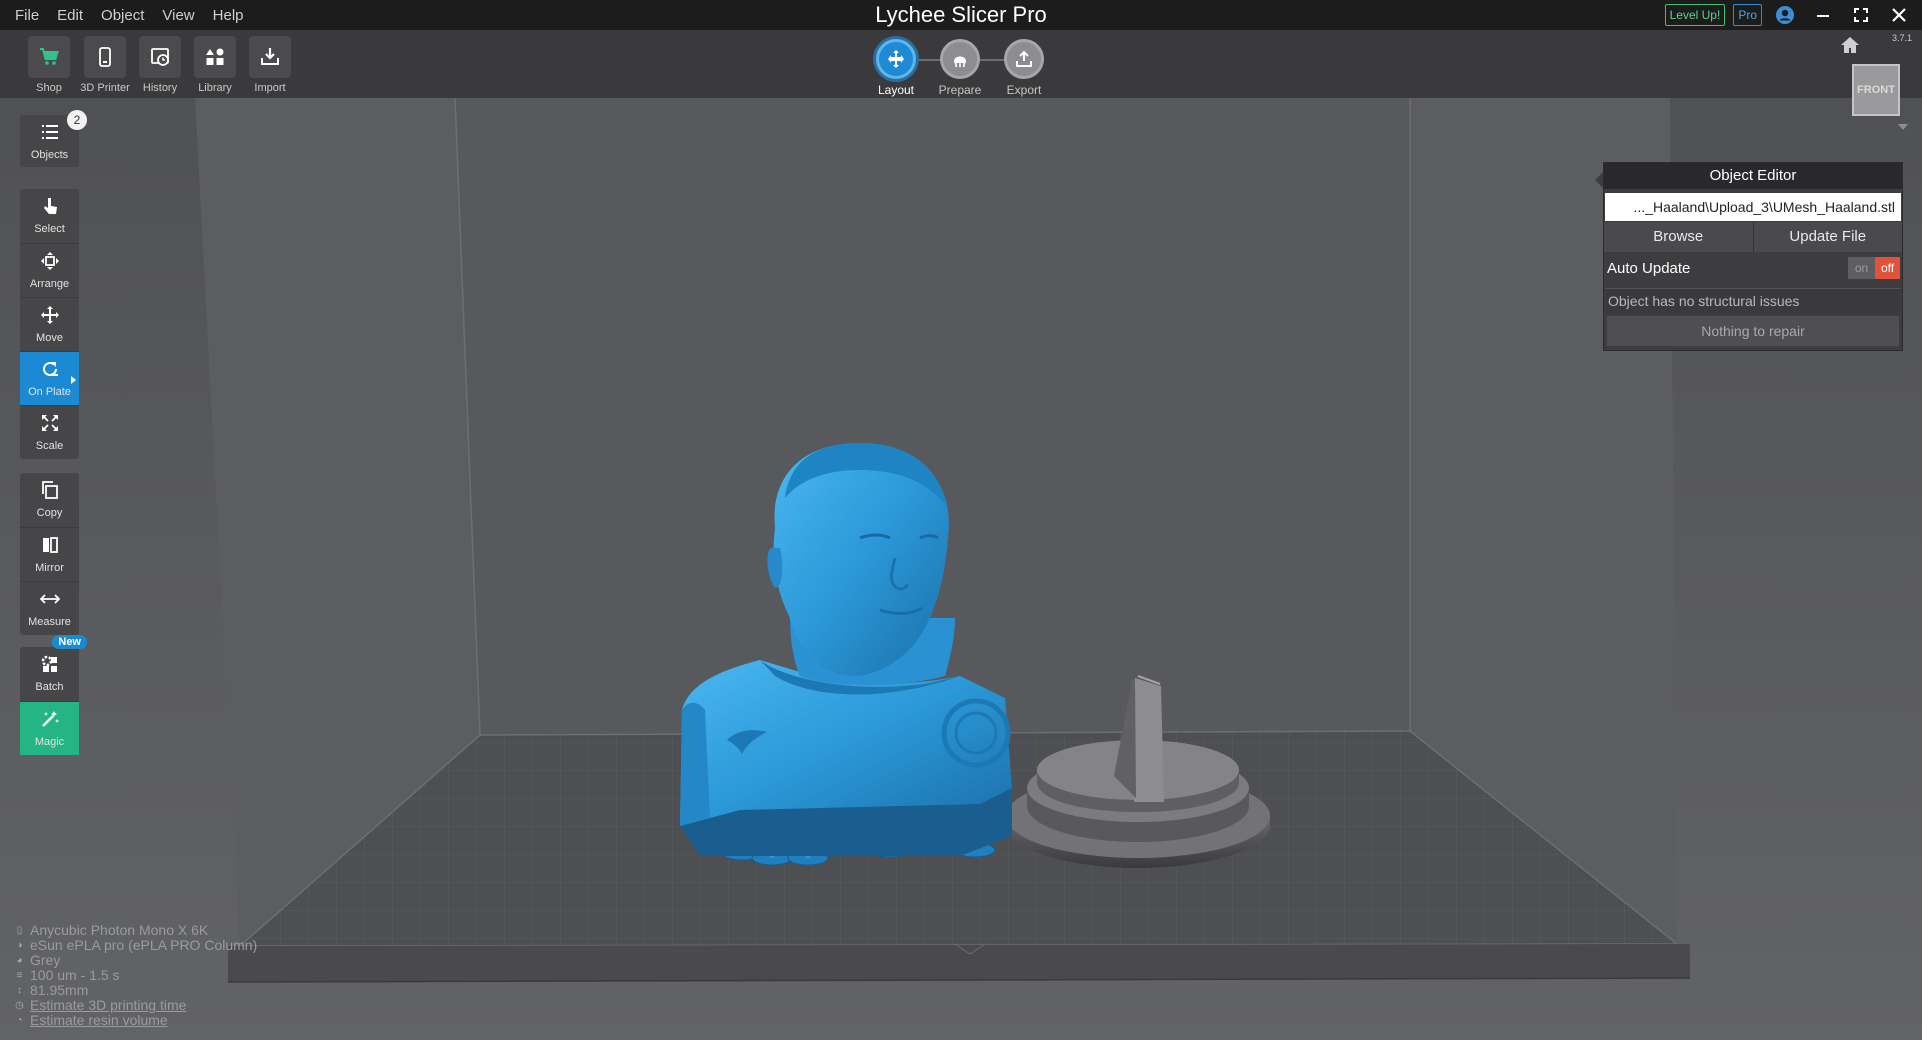  What do you see at coordinates (108, 1005) in the screenshot?
I see `estimate-time-link: Estimate 3D printing time` at bounding box center [108, 1005].